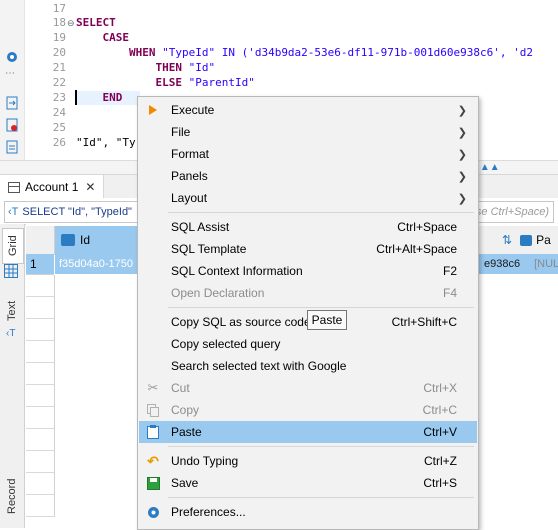  Describe the element at coordinates (76, 97) in the screenshot. I see `text-cursor` at that location.